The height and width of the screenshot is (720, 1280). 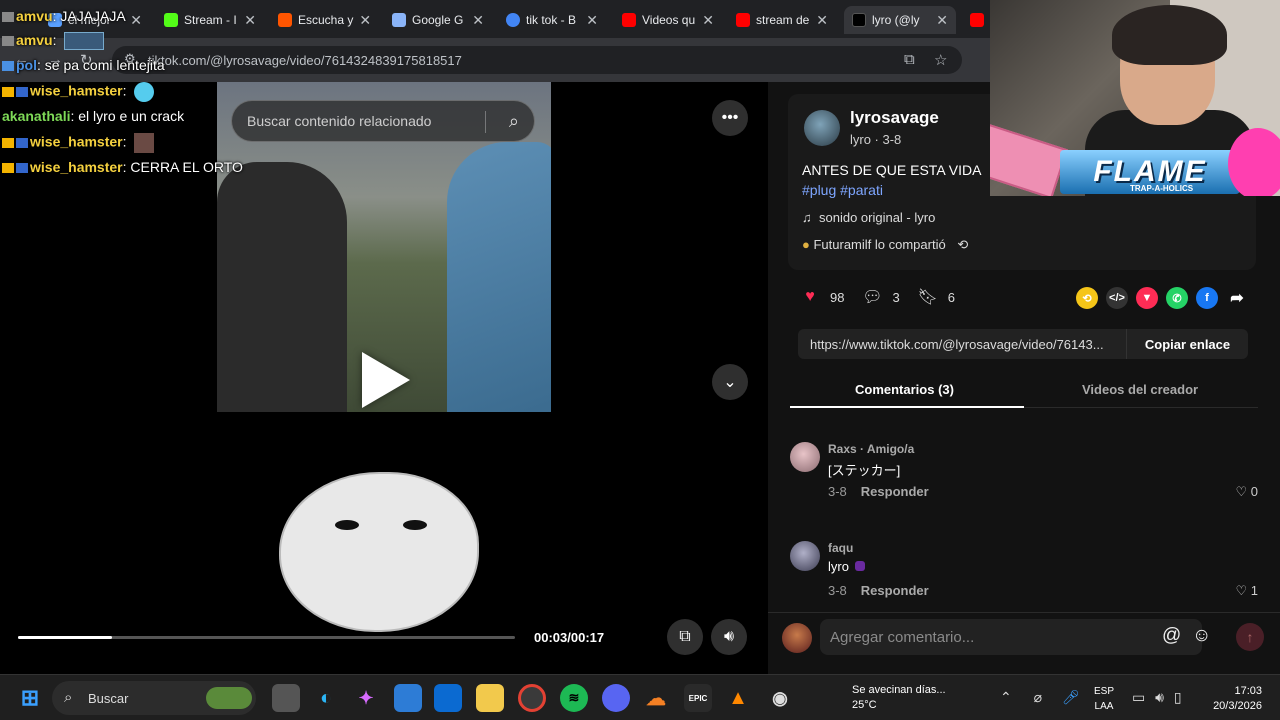 I want to click on system-tray: ⌃ ⌀ 🎤︎, so click(x=1040, y=697).